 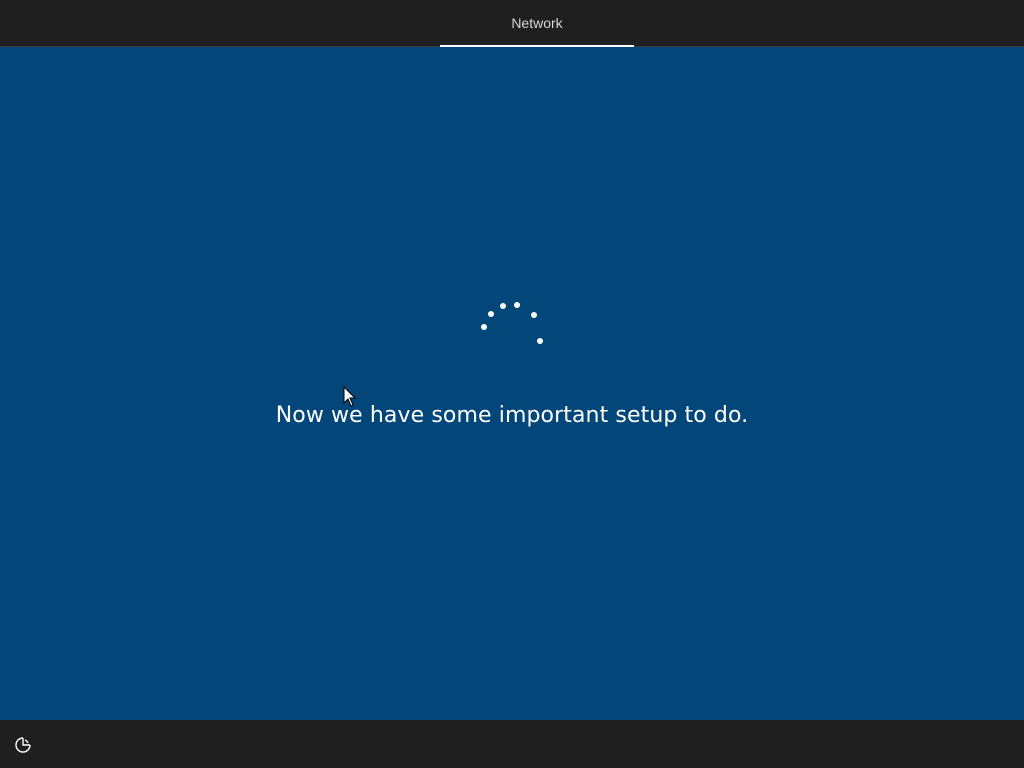 What do you see at coordinates (512, 415) in the screenshot?
I see `setup-message: Now we have some important setup to do.` at bounding box center [512, 415].